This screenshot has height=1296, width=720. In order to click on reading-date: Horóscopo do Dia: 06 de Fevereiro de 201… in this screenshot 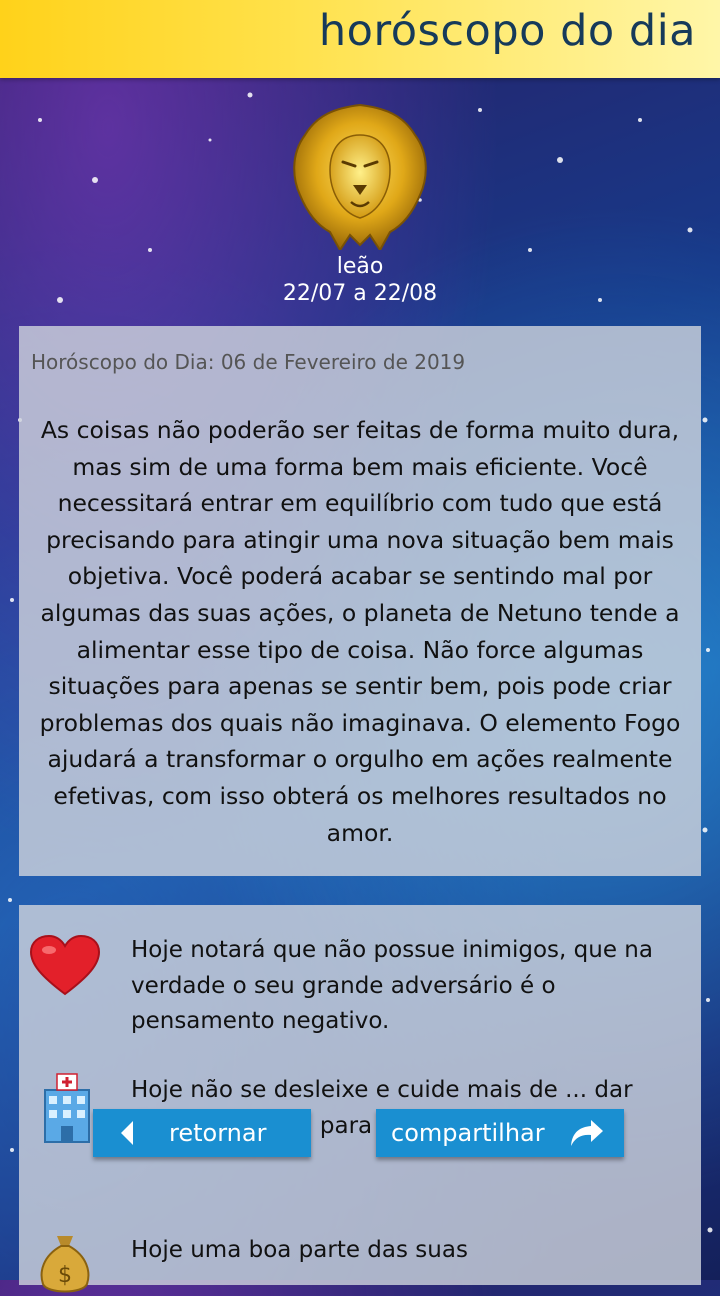, I will do `click(248, 362)`.